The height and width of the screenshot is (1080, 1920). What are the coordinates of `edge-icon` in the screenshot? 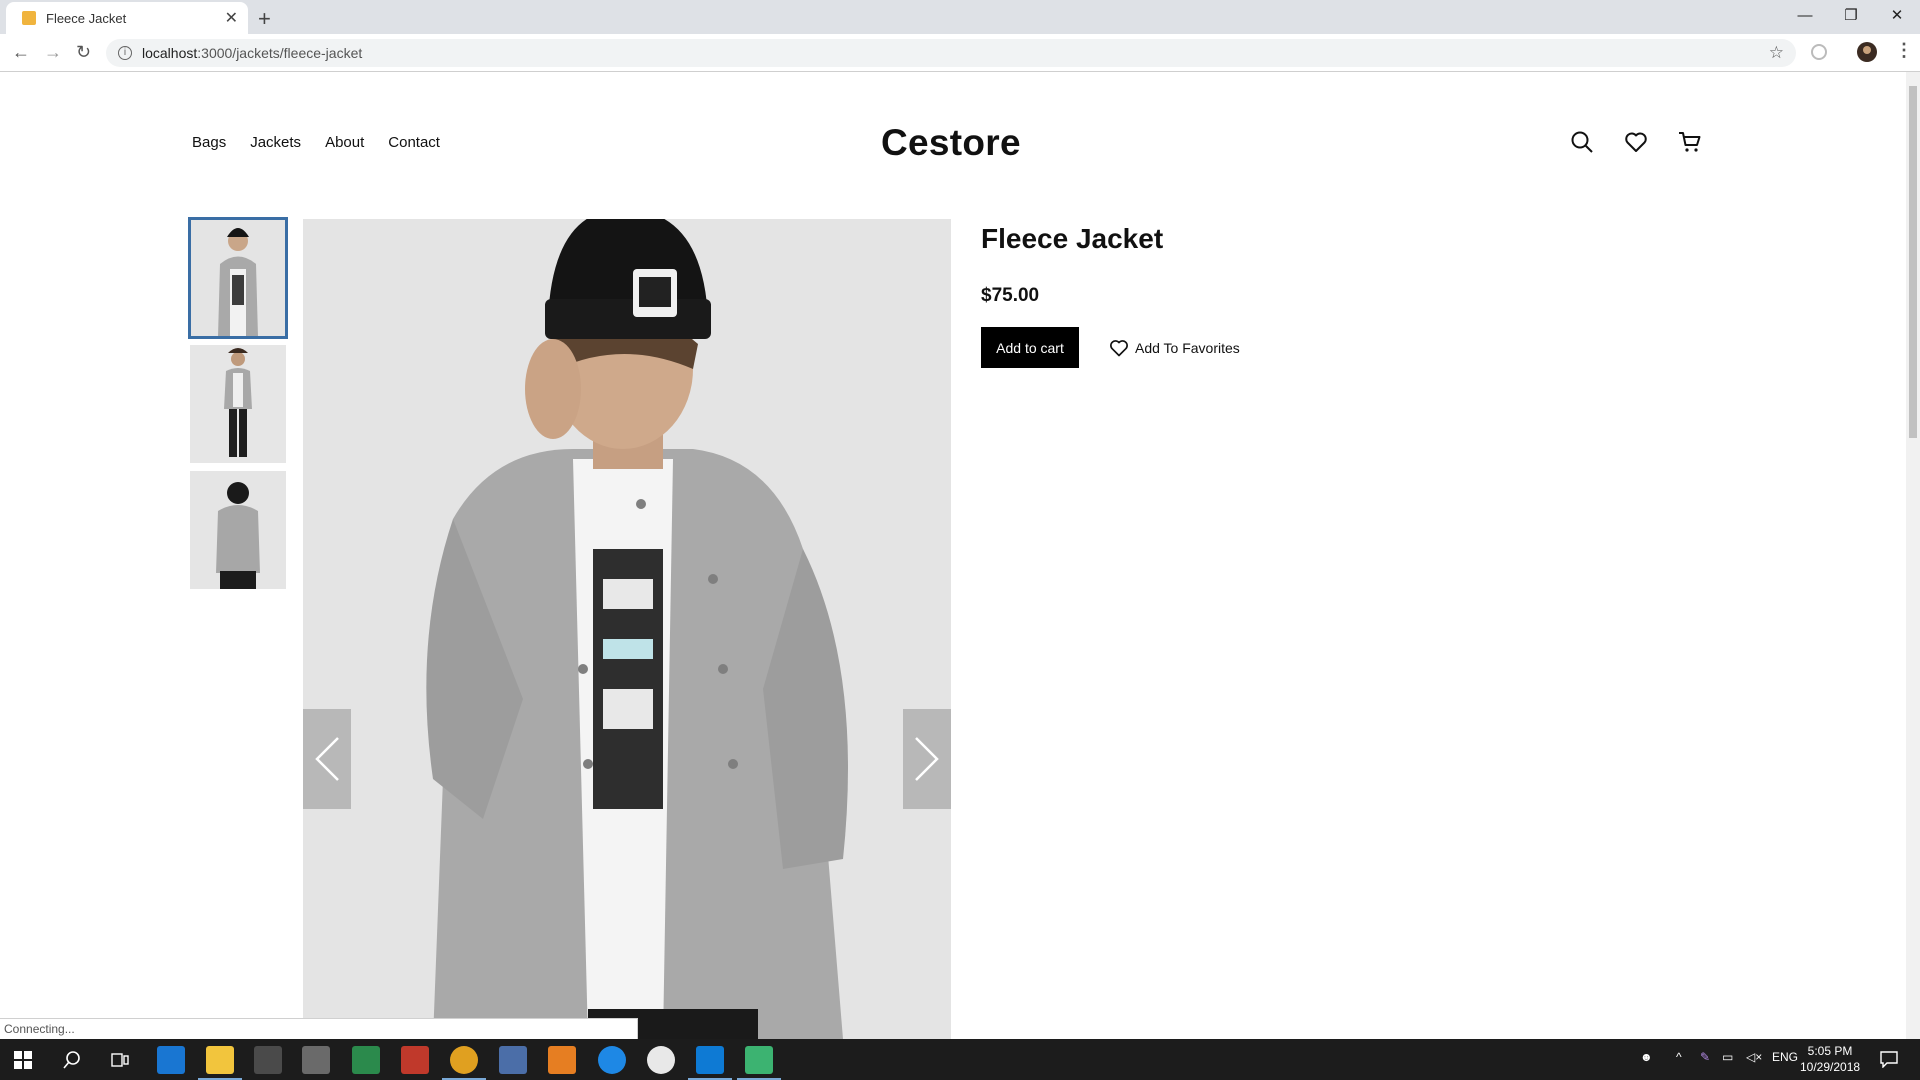 It's located at (171, 1060).